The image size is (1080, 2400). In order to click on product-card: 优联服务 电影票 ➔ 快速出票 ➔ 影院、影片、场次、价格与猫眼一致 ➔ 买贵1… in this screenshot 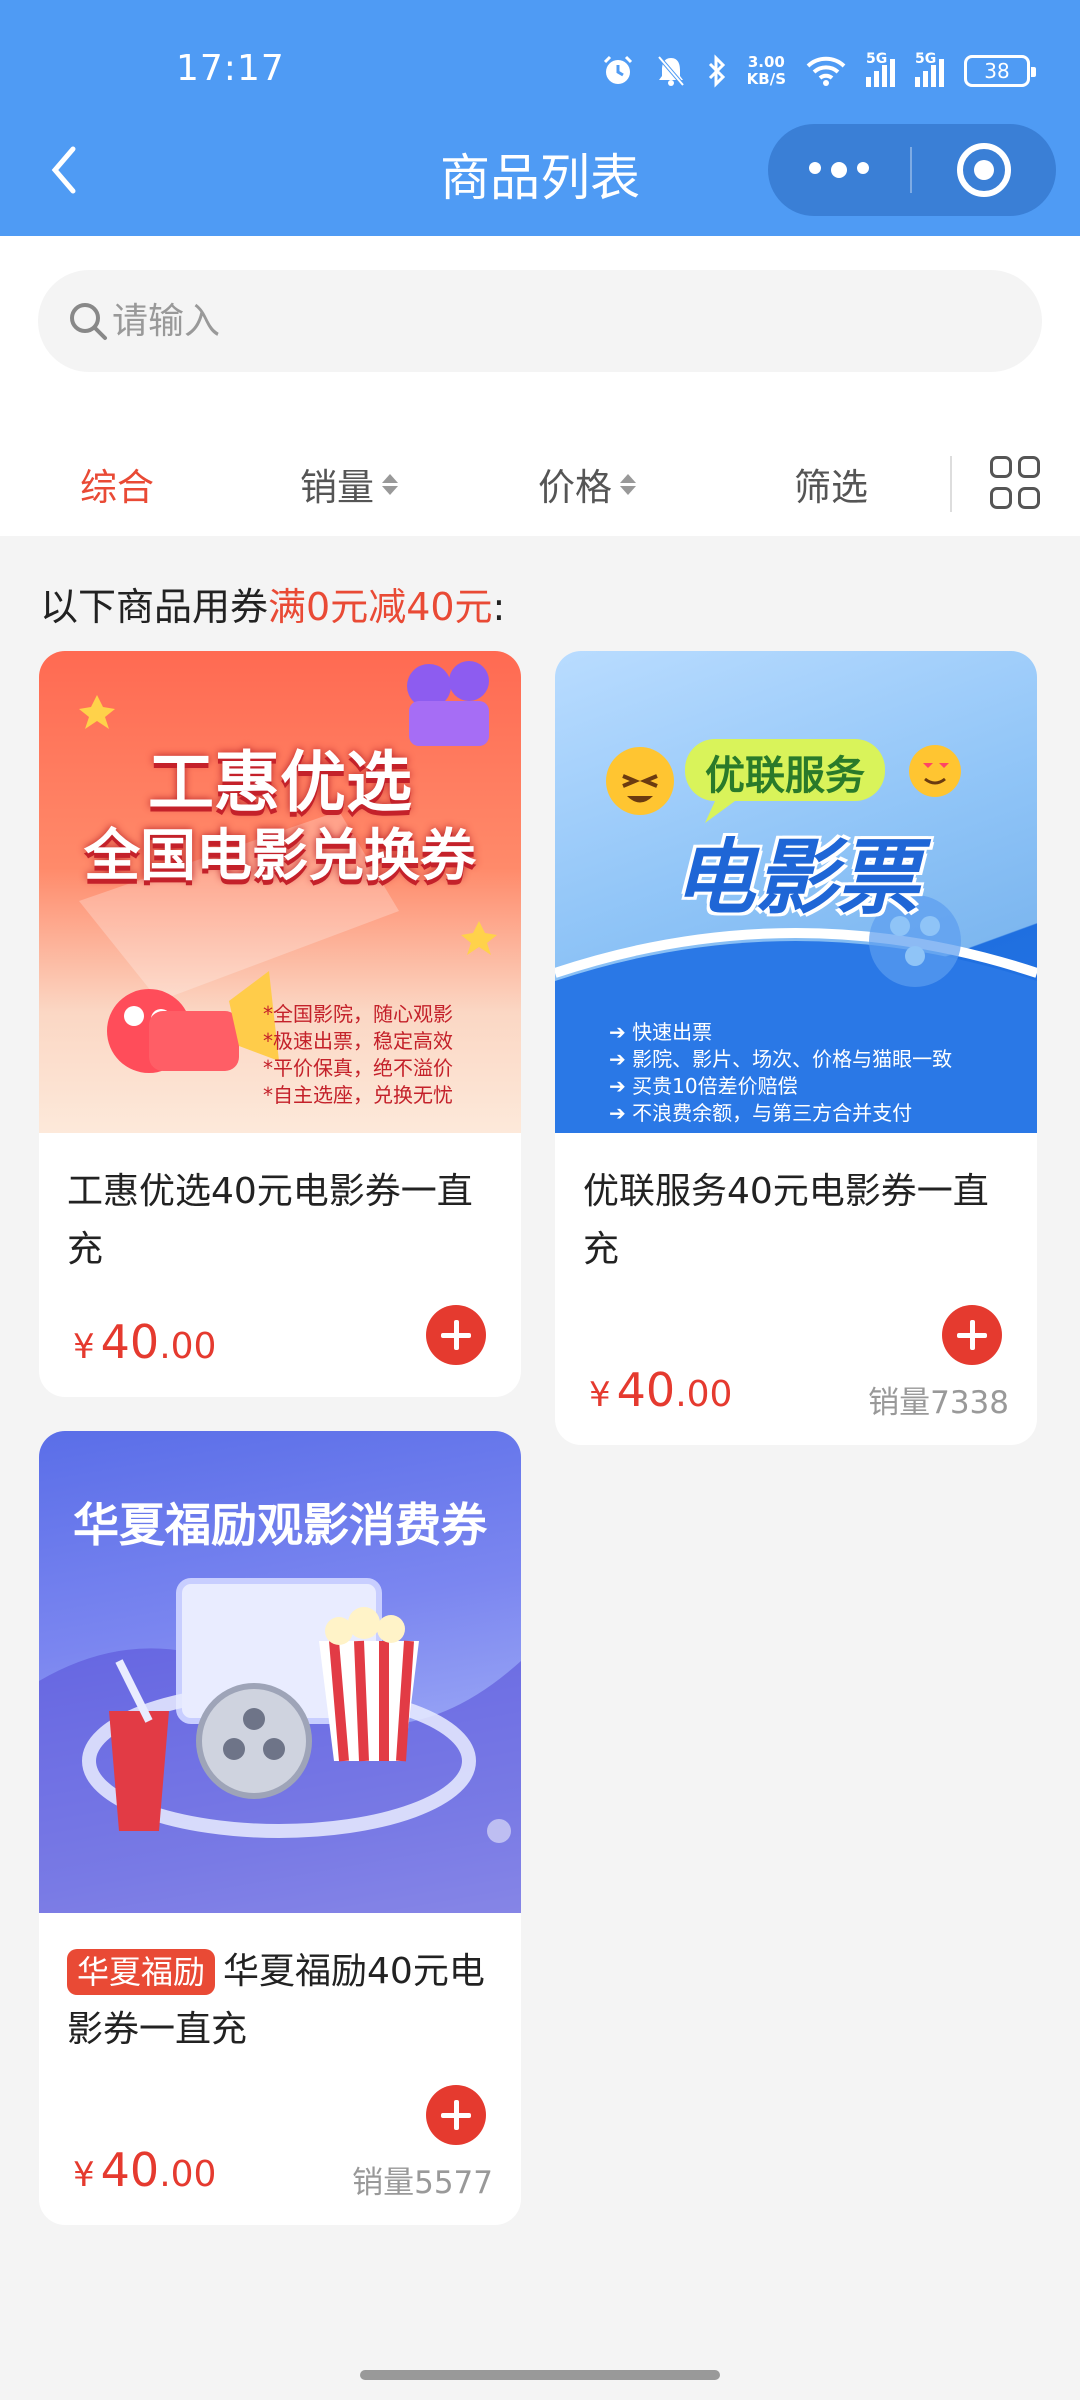, I will do `click(796, 1048)`.